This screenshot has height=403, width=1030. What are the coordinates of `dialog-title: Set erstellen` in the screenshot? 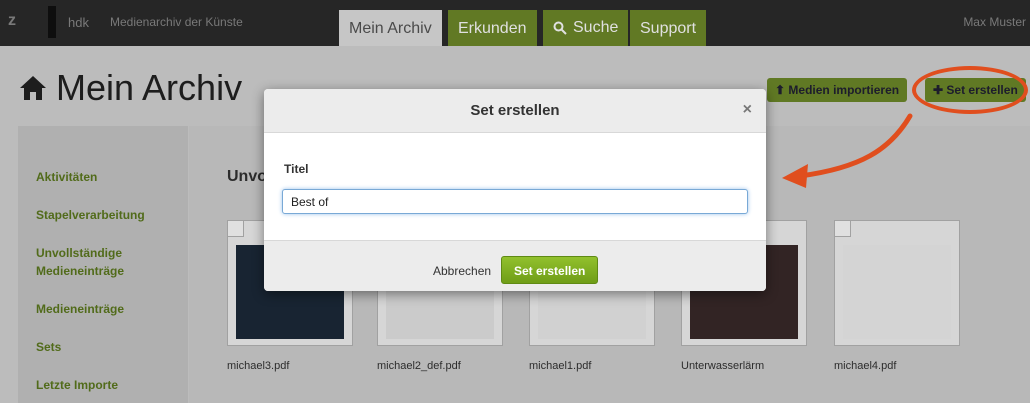 It's located at (515, 110).